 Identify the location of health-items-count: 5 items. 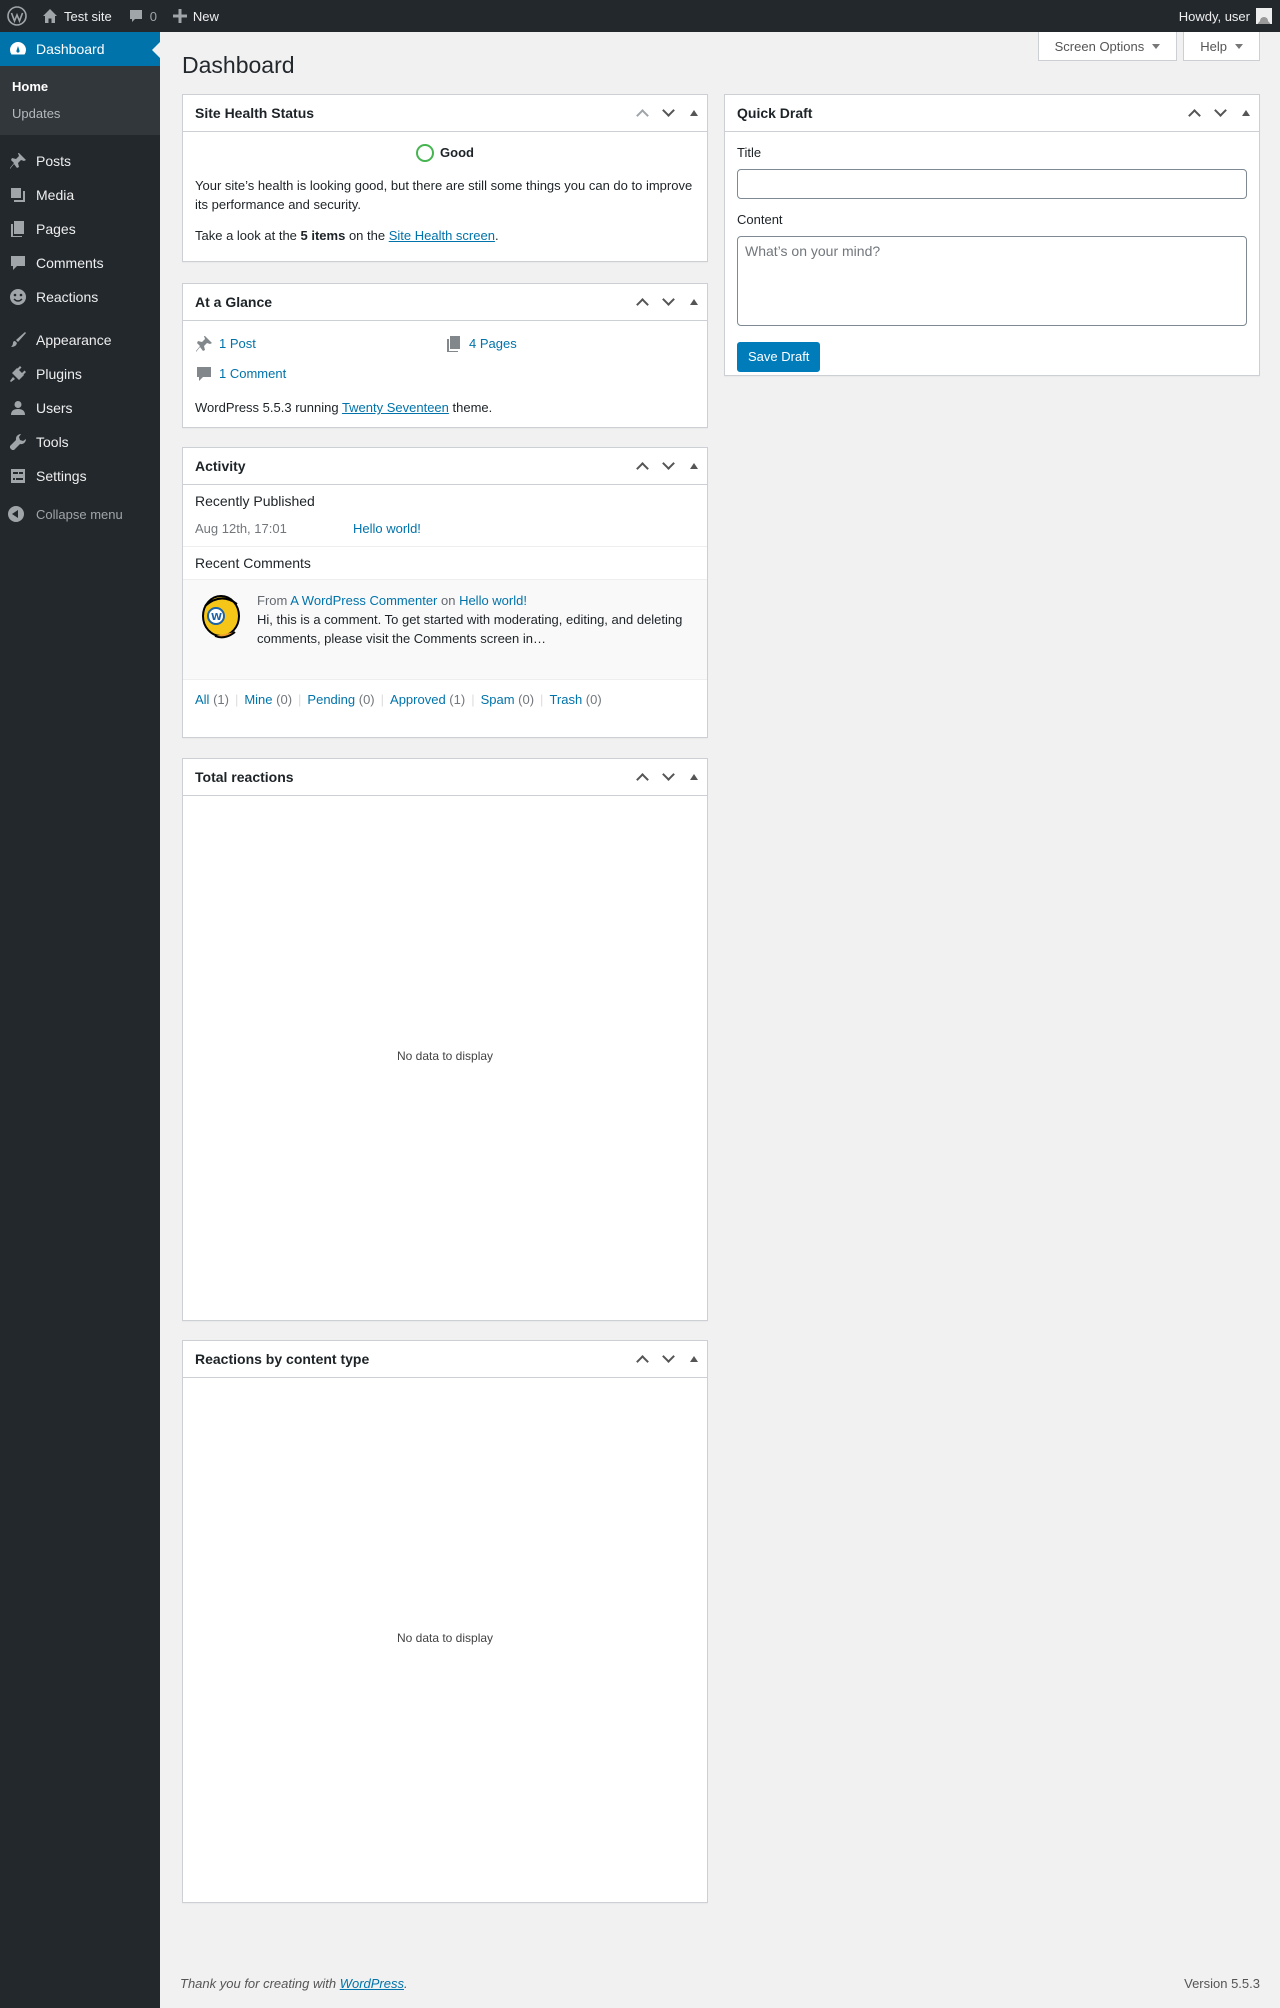
(323, 235).